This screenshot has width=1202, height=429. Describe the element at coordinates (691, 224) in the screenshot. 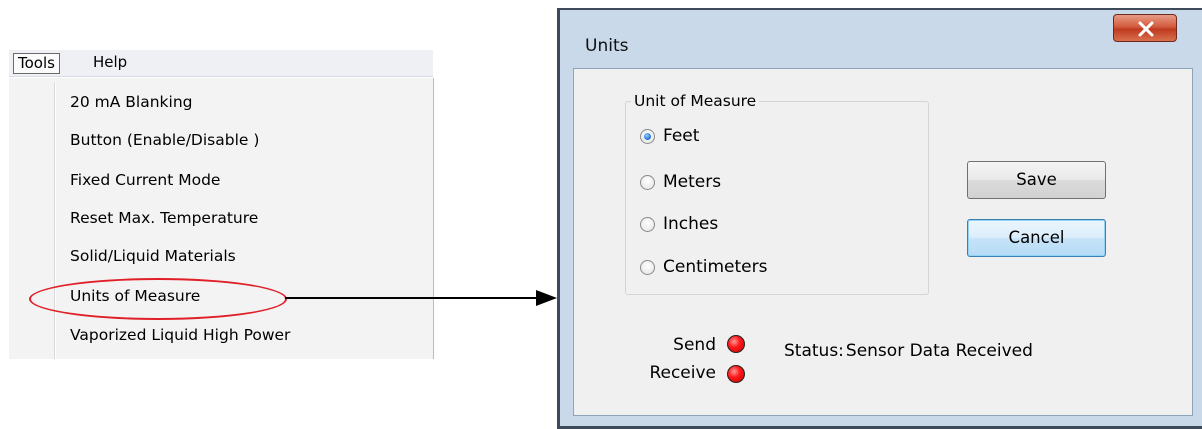

I see `radio-label-inches: Inches` at that location.